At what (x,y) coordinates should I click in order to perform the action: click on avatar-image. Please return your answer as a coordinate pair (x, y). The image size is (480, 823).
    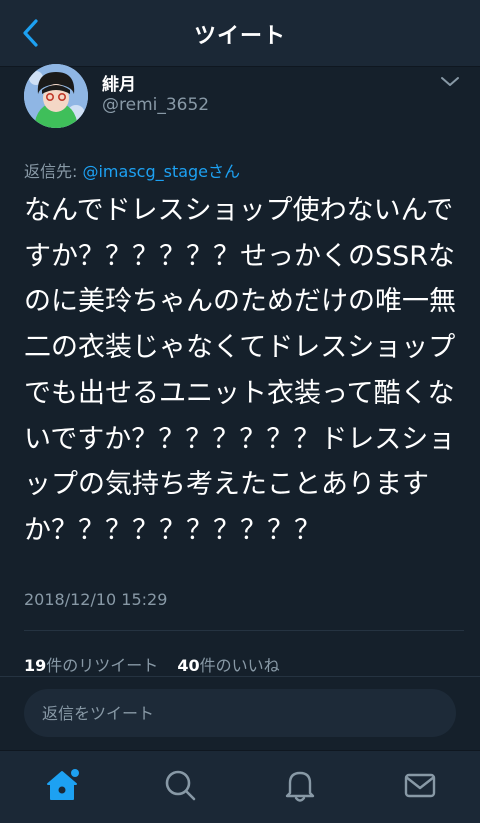
    Looking at the image, I should click on (56, 96).